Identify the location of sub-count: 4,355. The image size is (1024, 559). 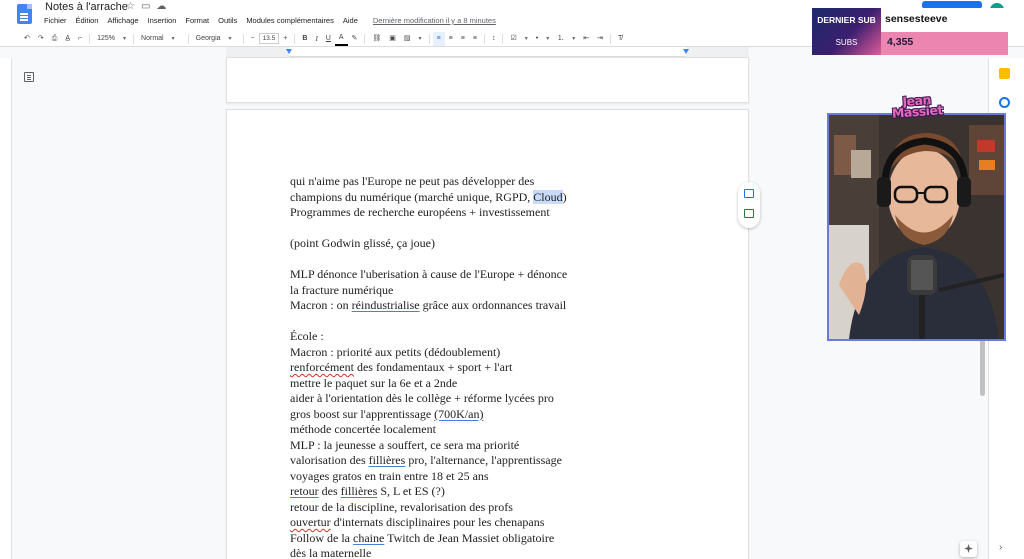
(900, 42).